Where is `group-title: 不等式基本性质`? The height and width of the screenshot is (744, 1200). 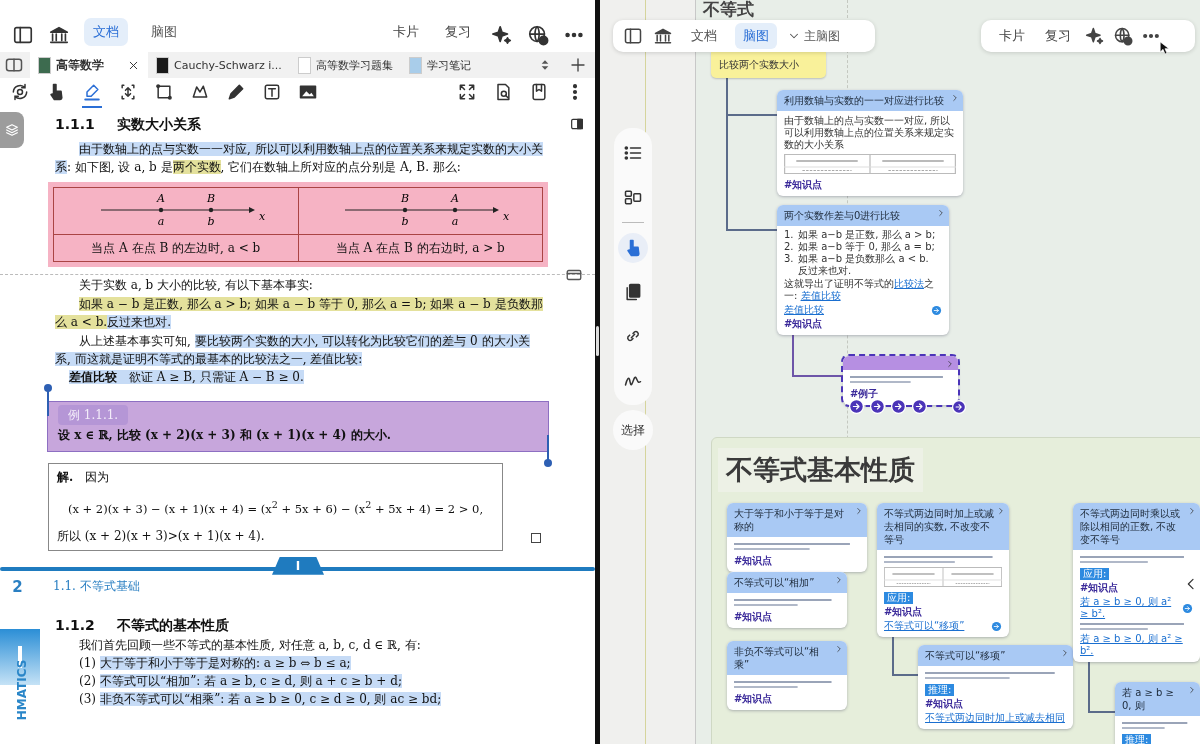 group-title: 不等式基本性质 is located at coordinates (820, 470).